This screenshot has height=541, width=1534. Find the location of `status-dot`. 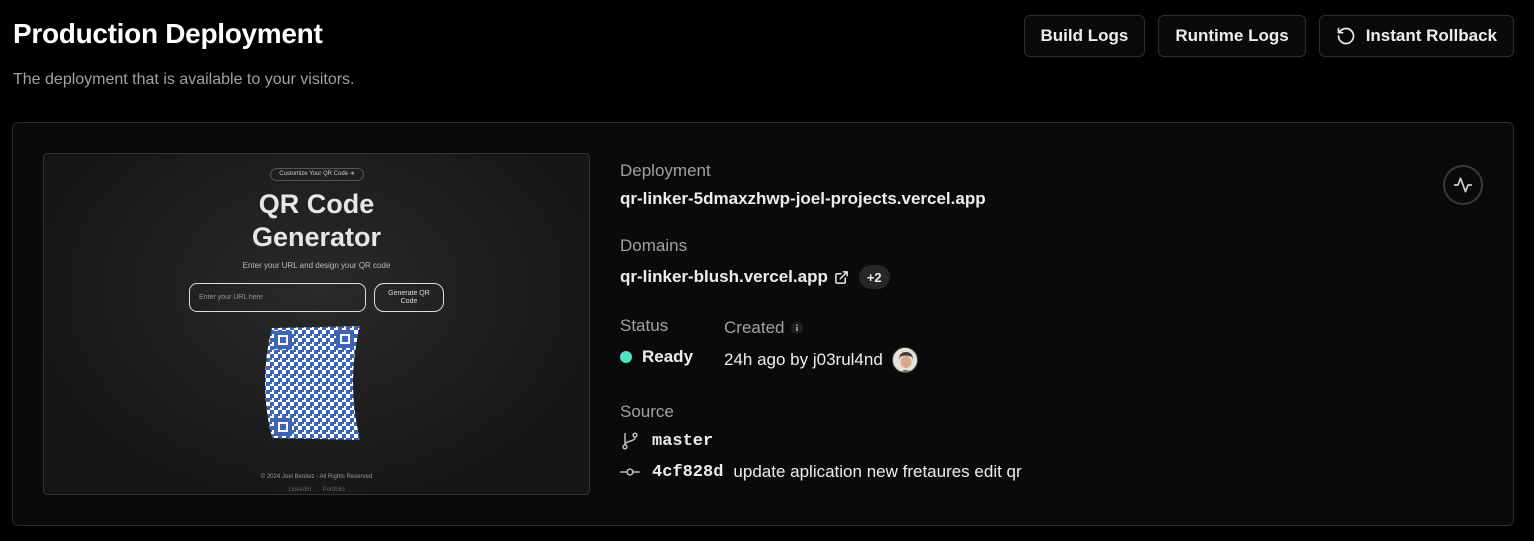

status-dot is located at coordinates (626, 357).